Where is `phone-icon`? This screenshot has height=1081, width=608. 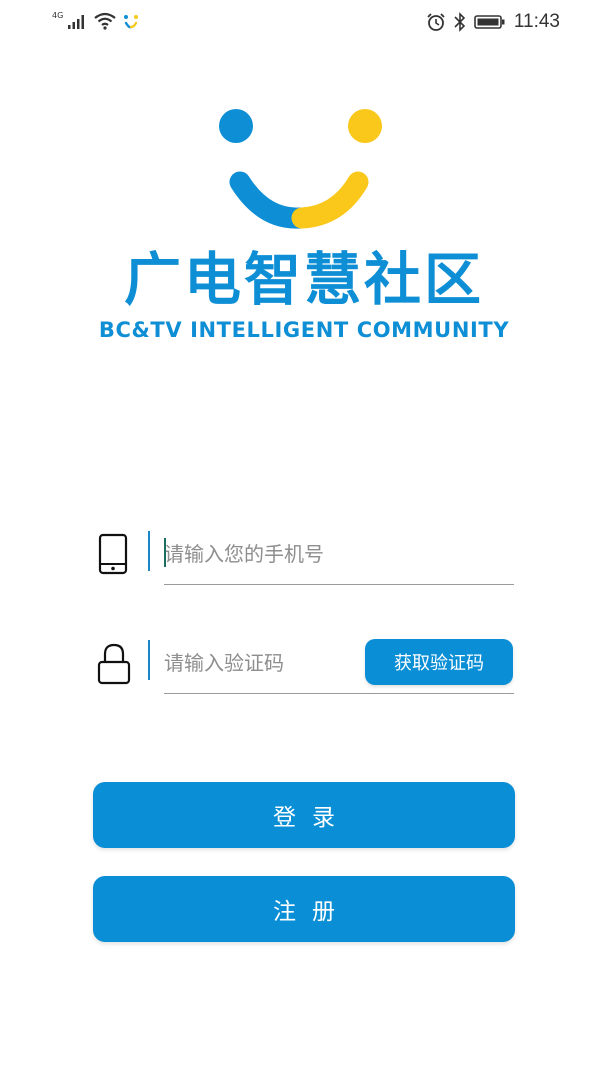 phone-icon is located at coordinates (113, 554).